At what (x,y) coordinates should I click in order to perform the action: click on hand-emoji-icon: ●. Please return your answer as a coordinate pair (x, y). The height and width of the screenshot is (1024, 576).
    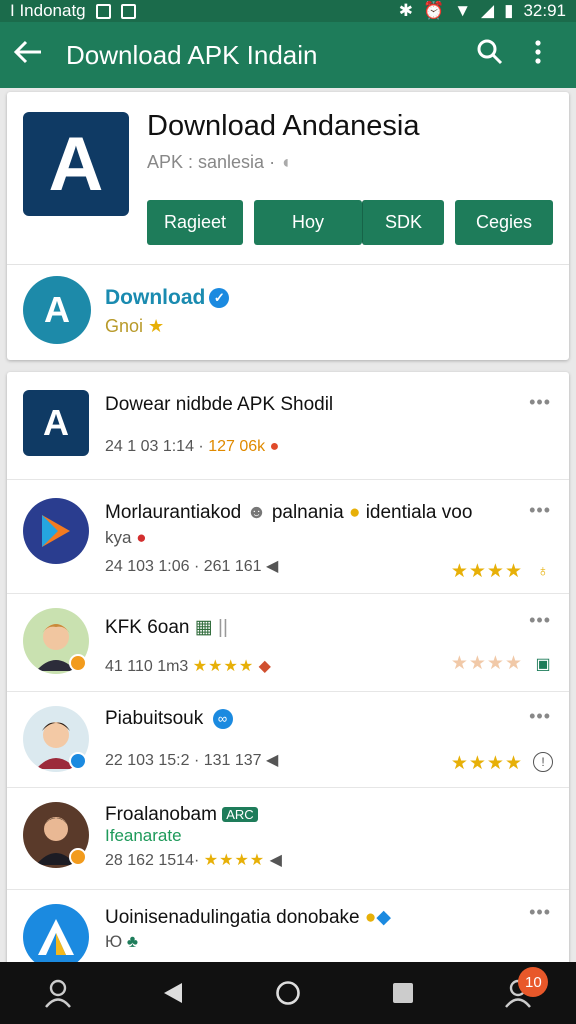
    Looking at the image, I should click on (274, 446).